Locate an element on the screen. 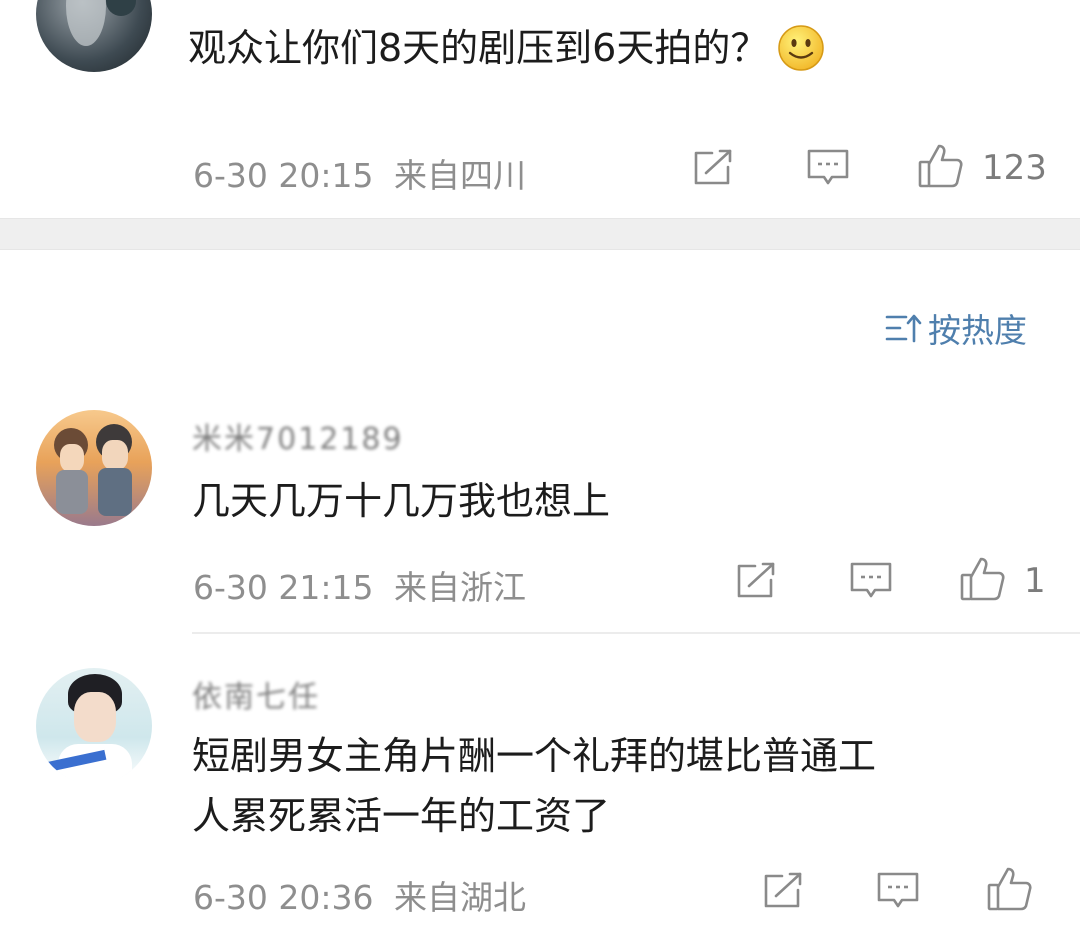 The image size is (1080, 951). like-count: 123 is located at coordinates (1014, 168).